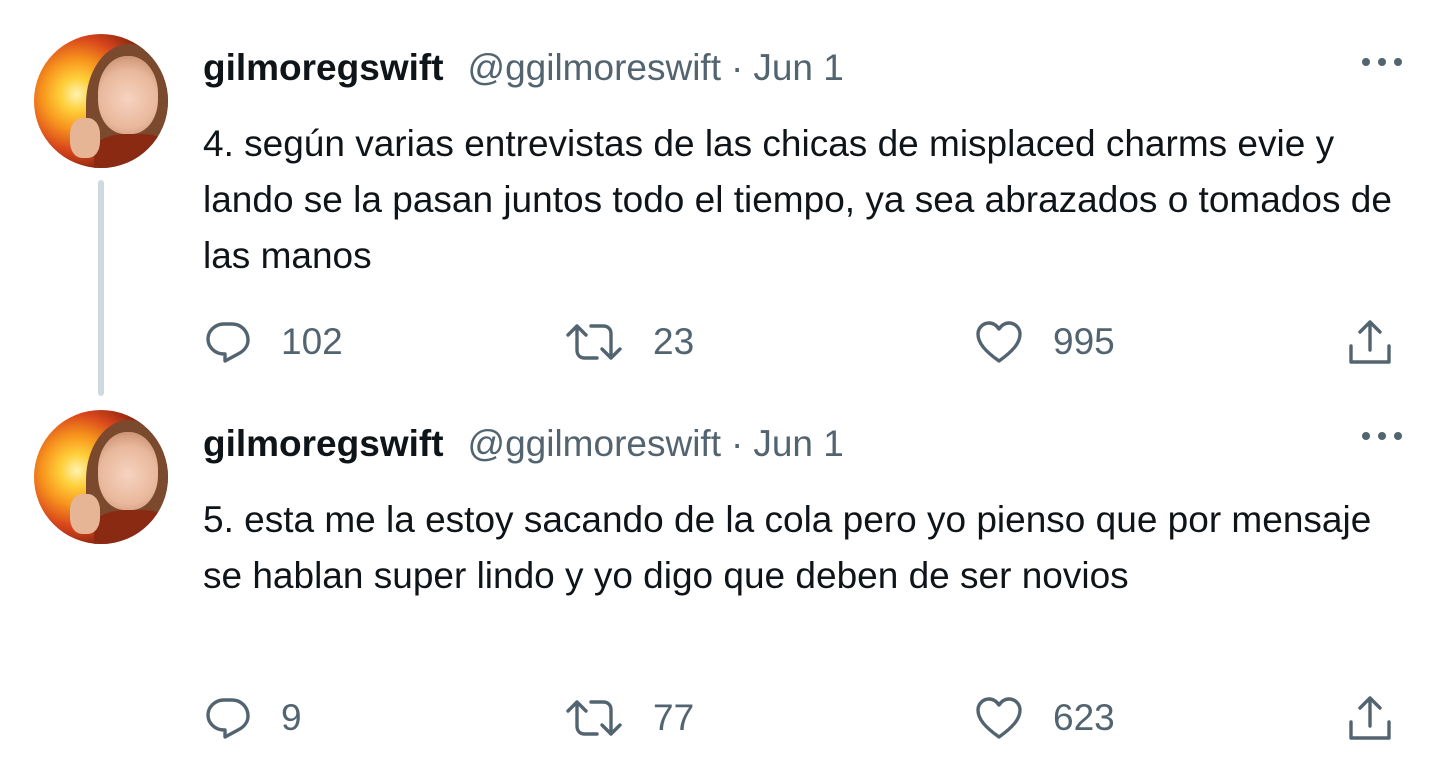  Describe the element at coordinates (674, 341) in the screenshot. I see `retweet-count: 23` at that location.